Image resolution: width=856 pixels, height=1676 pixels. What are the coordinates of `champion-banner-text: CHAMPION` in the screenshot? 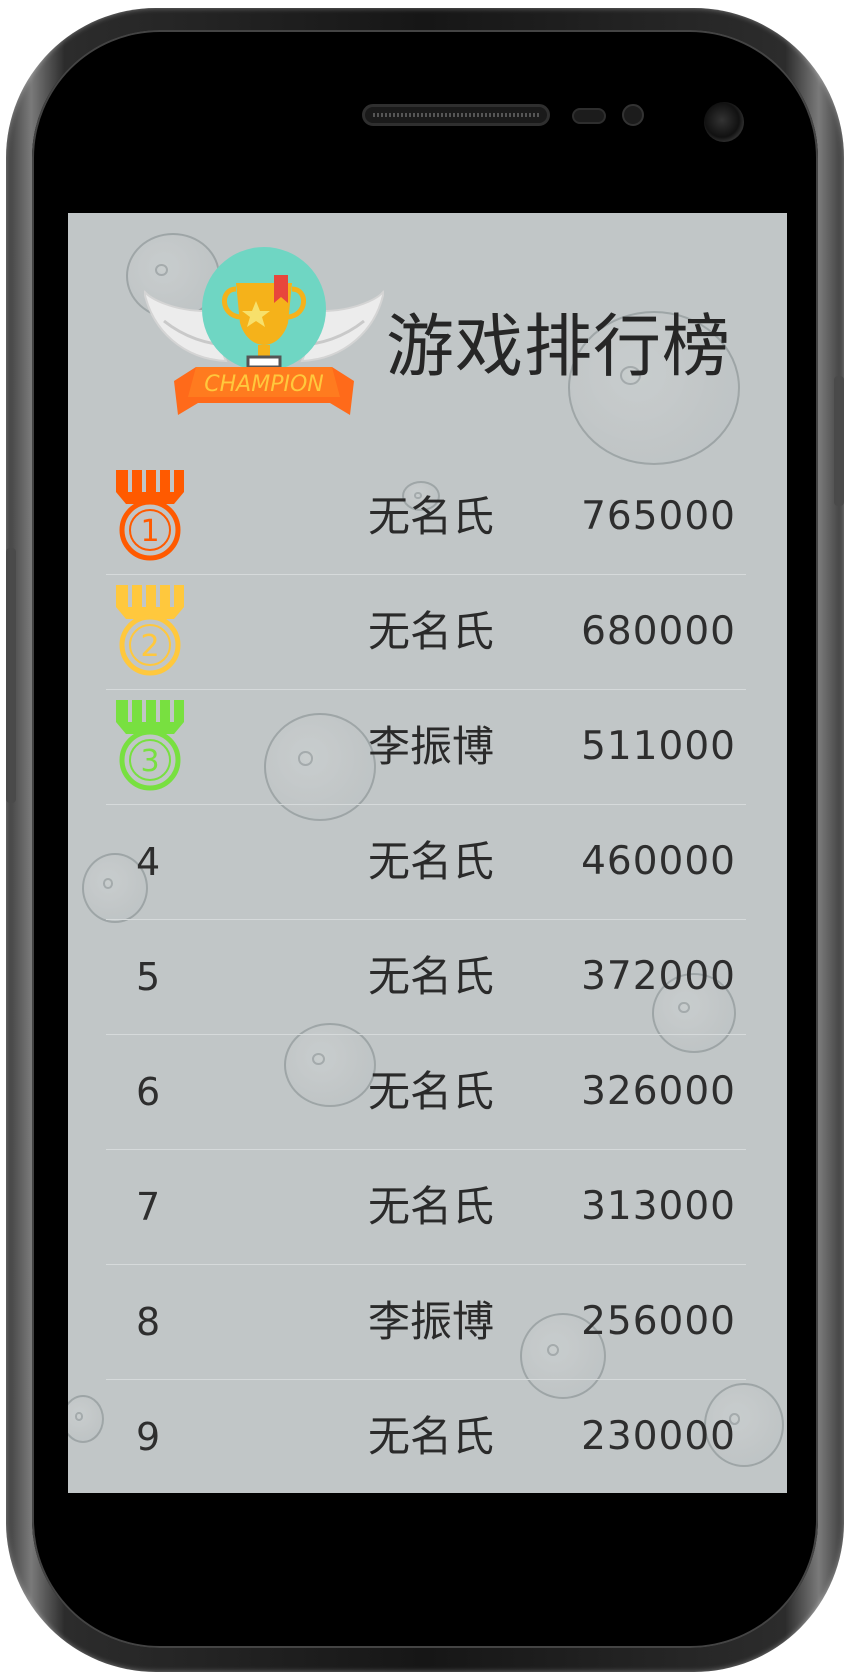 It's located at (263, 384).